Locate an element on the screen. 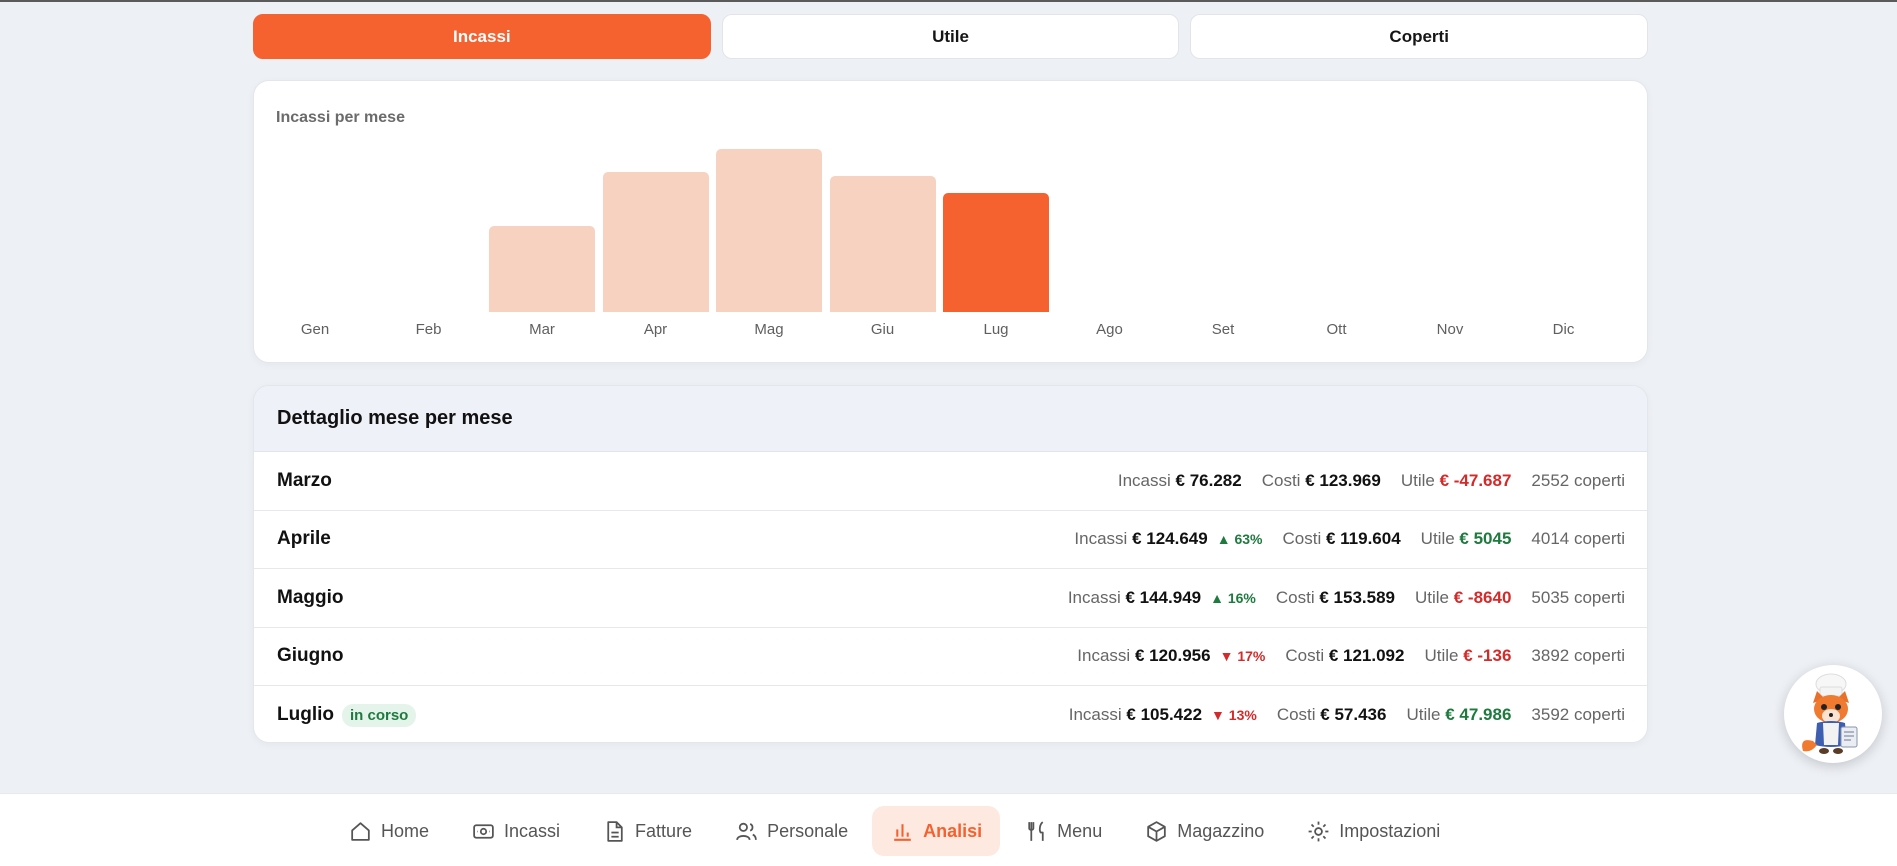 This screenshot has width=1897, height=866. coperti-value: 4014 coperti is located at coordinates (1578, 539).